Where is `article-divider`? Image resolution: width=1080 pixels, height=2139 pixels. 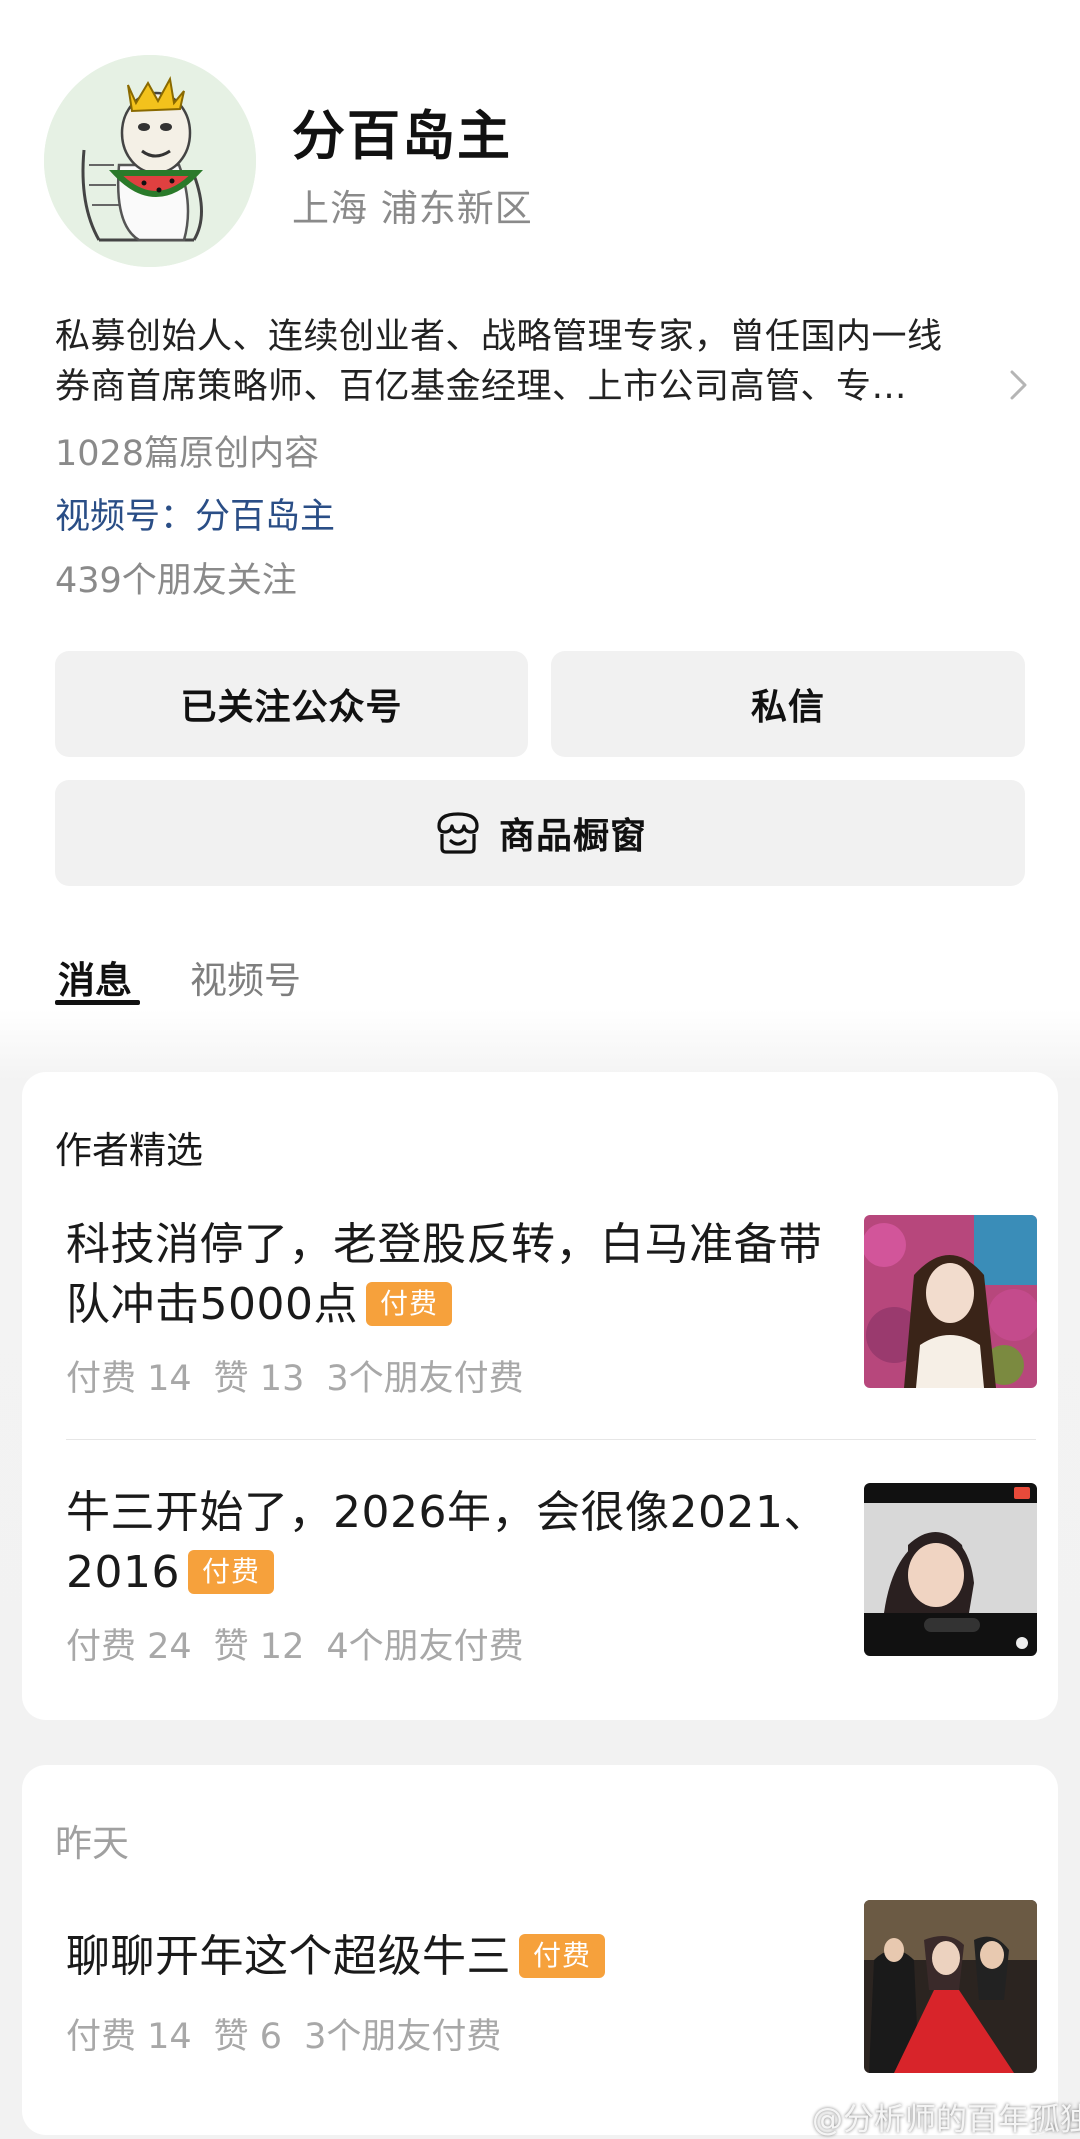 article-divider is located at coordinates (551, 1439).